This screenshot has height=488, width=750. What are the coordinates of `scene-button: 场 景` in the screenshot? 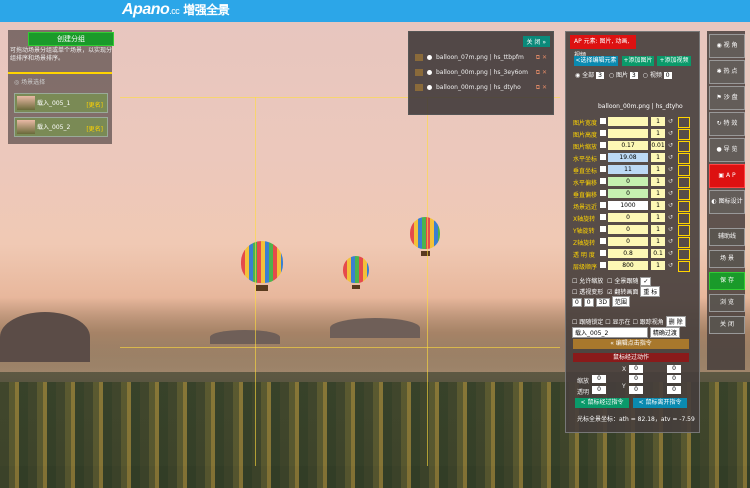 It's located at (727, 259).